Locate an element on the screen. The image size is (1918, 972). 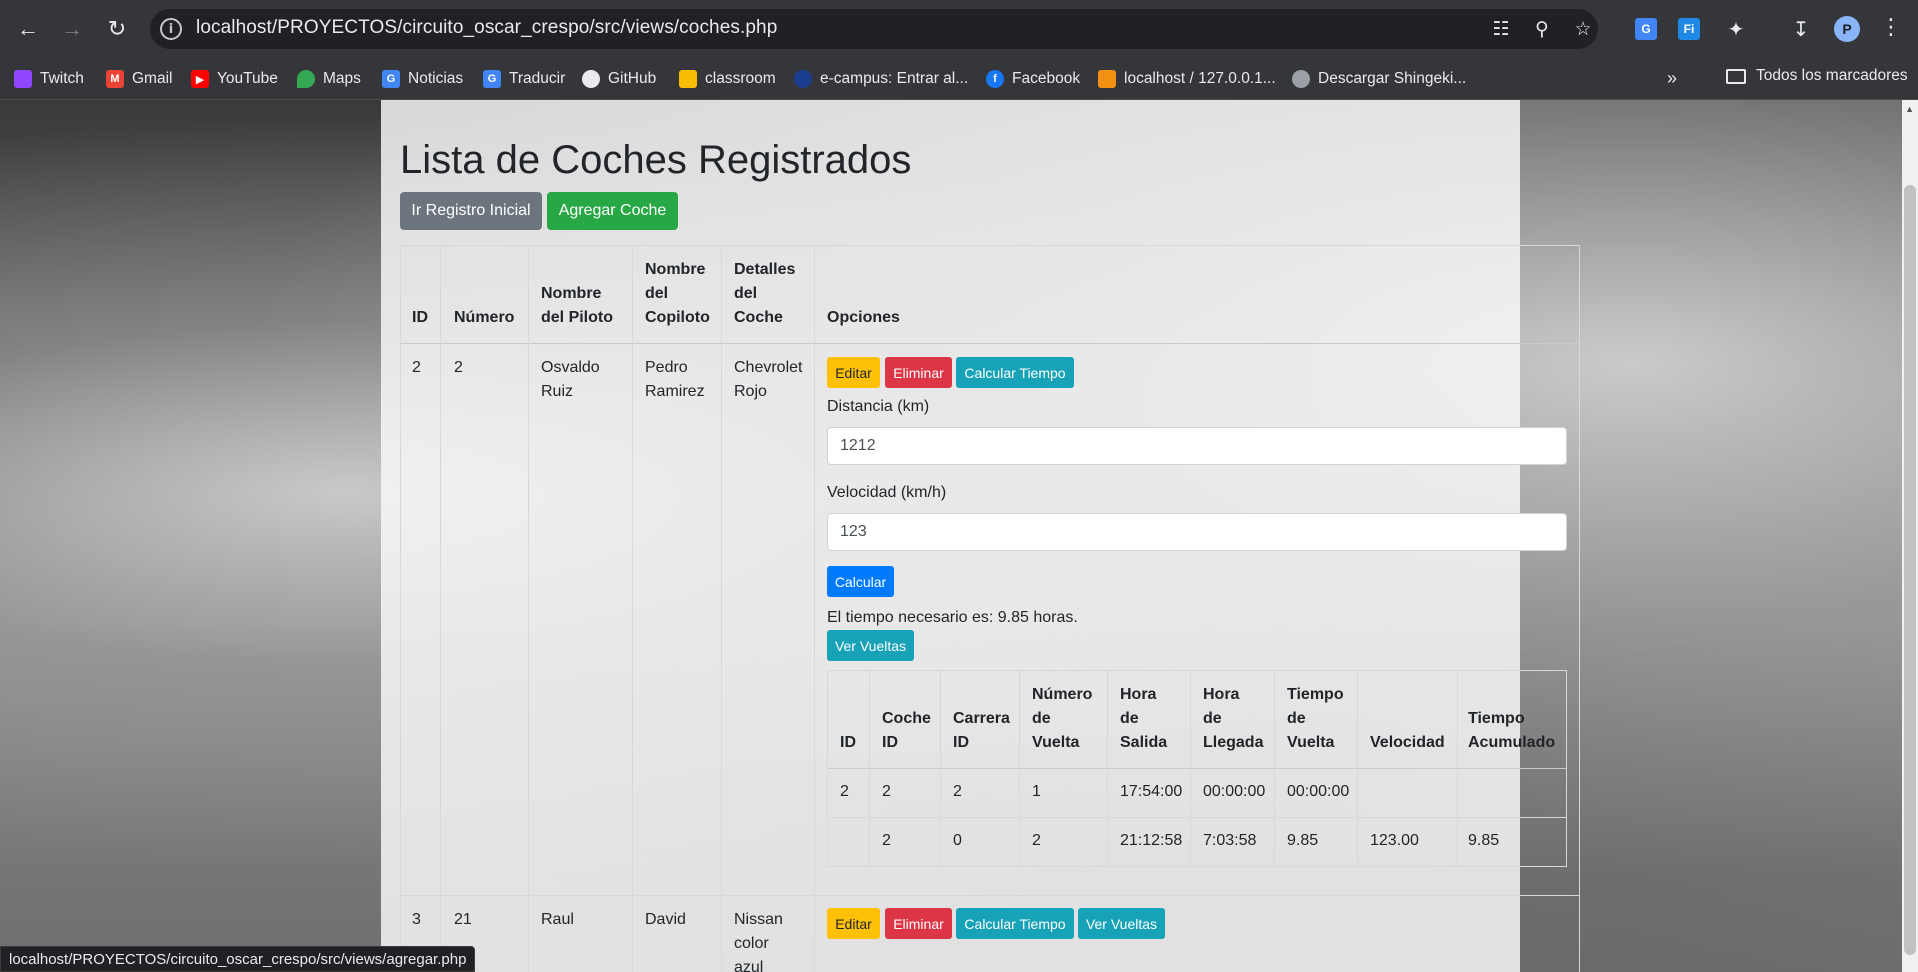
translate-page-icon: ☷ is located at coordinates (1501, 29).